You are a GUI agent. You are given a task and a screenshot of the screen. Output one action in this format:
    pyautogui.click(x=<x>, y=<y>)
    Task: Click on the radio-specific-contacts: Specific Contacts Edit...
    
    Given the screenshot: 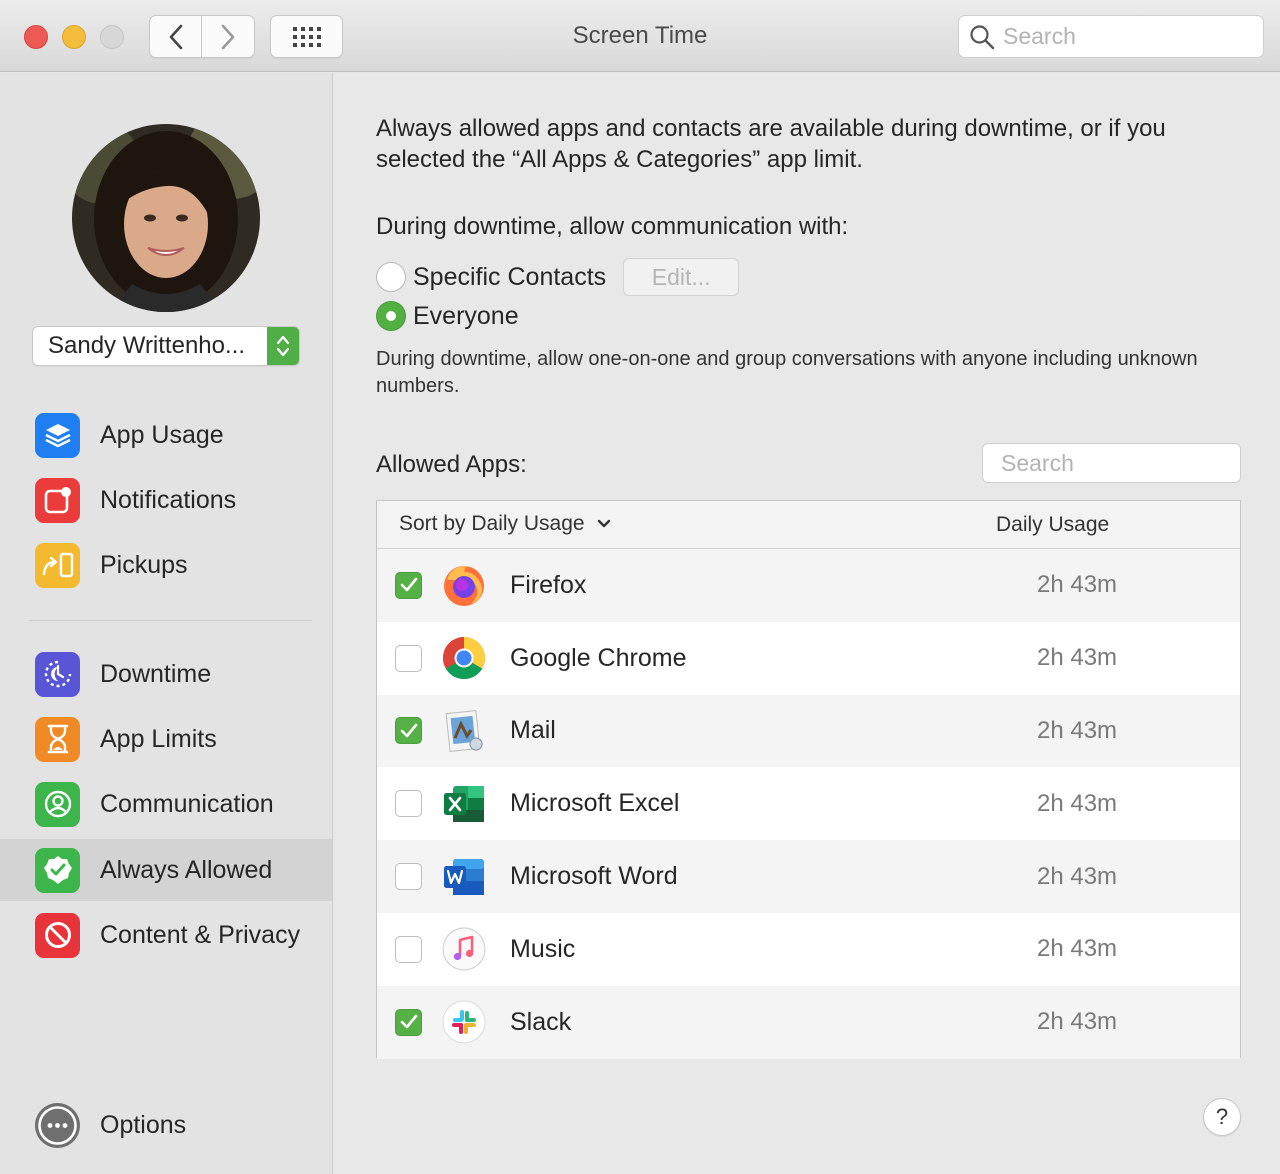 What is the action you would take?
    pyautogui.click(x=558, y=277)
    